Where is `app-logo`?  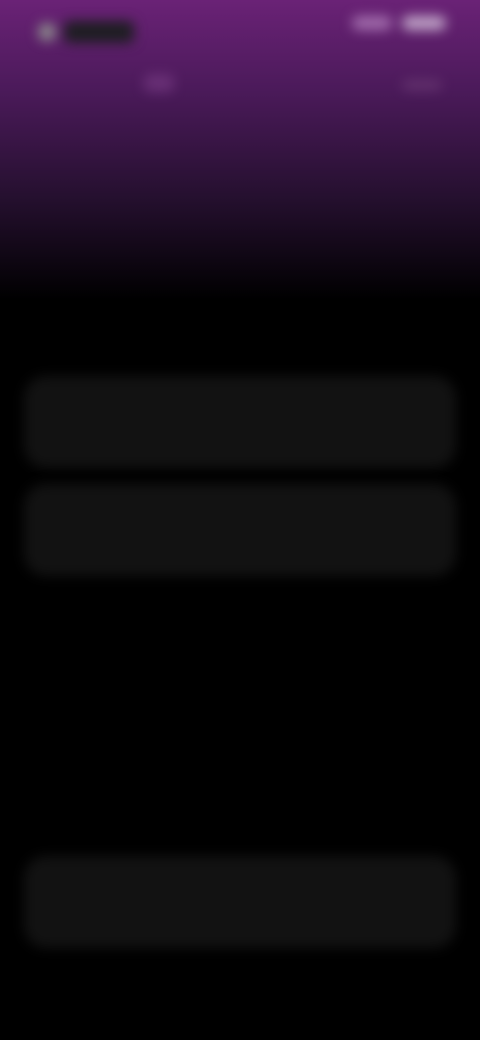
app-logo is located at coordinates (88, 32).